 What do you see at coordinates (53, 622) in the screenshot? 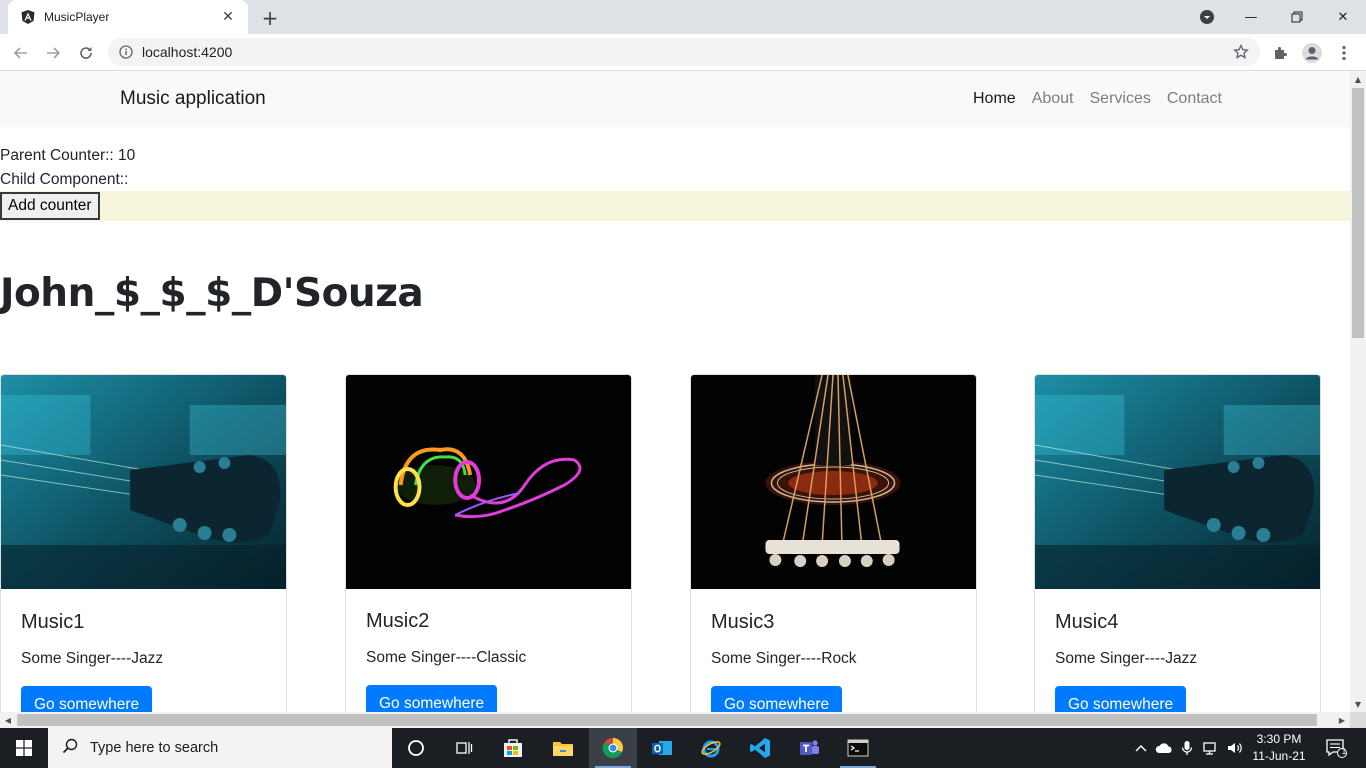
I see `card-title: Music1` at bounding box center [53, 622].